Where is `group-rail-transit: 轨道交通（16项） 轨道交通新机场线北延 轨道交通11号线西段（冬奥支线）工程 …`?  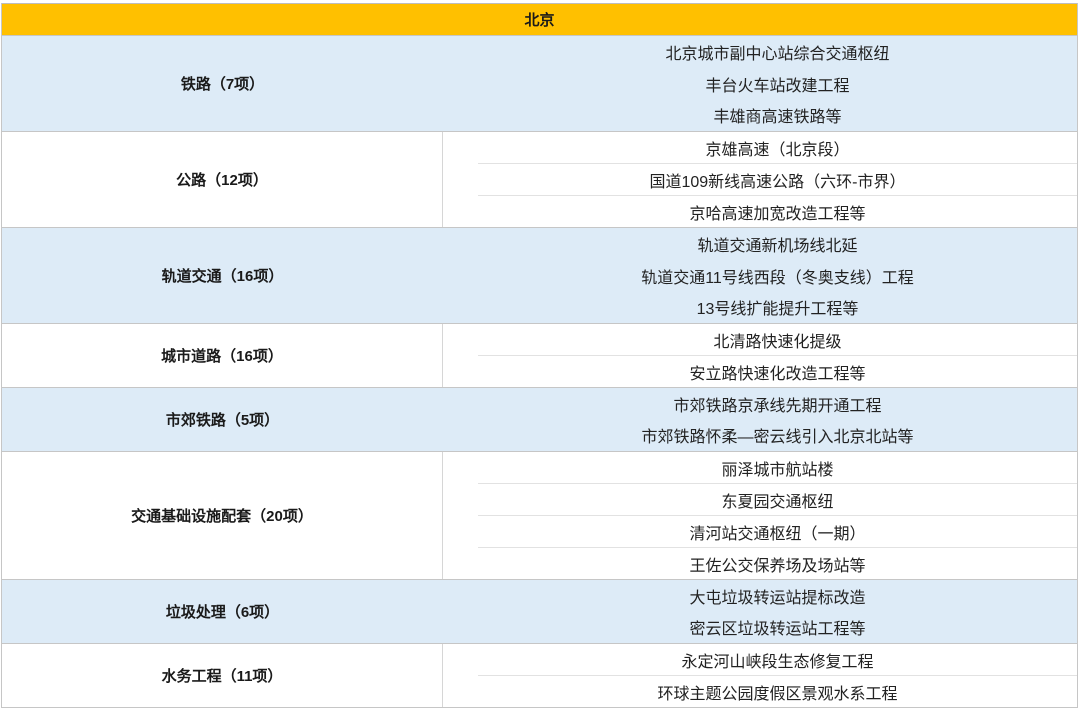
group-rail-transit: 轨道交通（16项） 轨道交通新机场线北延 轨道交通11号线西段（冬奥支线）工程 … is located at coordinates (539, 276).